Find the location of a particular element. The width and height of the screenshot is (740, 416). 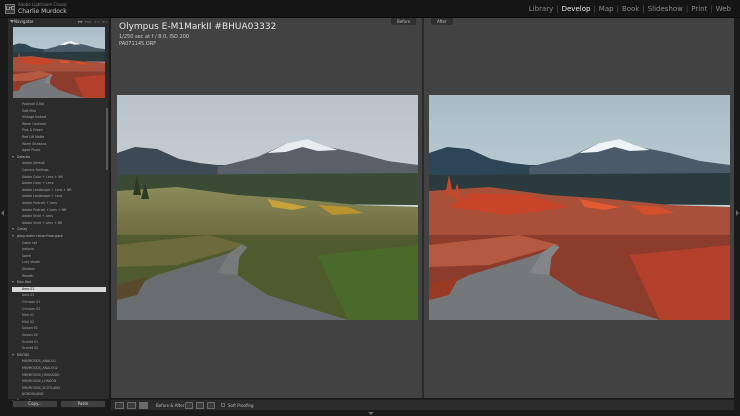

preset-item: Soft Mist is located at coordinates (59, 112).